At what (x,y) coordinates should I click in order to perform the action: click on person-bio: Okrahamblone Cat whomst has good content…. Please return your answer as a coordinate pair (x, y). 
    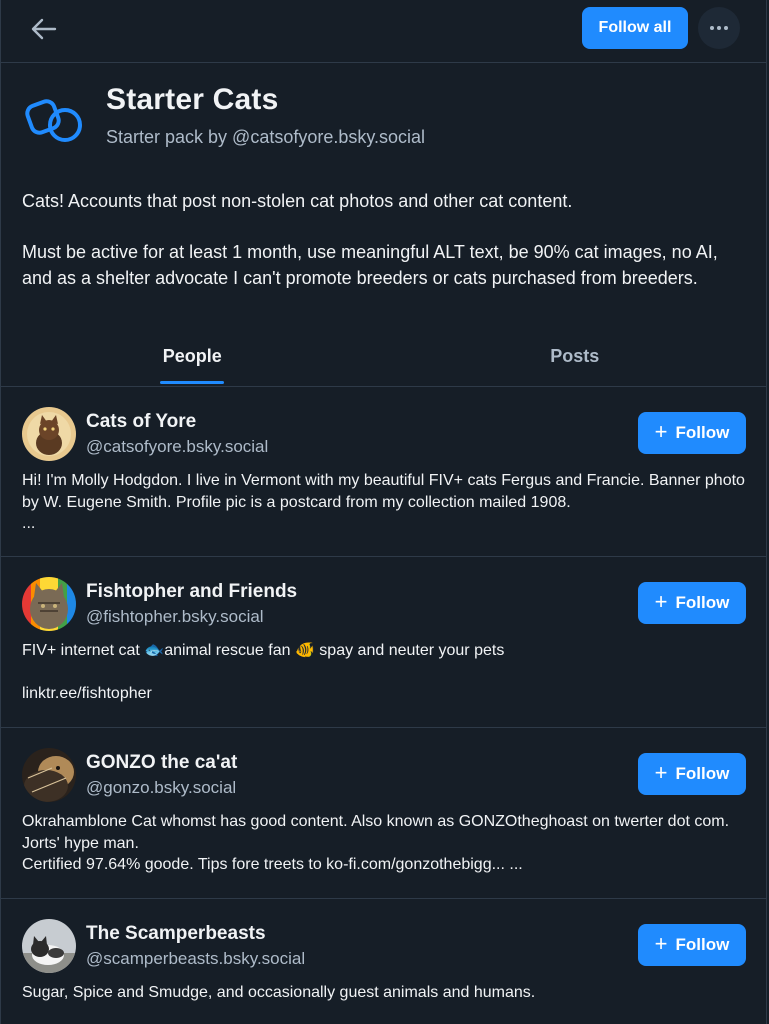
    Looking at the image, I should click on (376, 843).